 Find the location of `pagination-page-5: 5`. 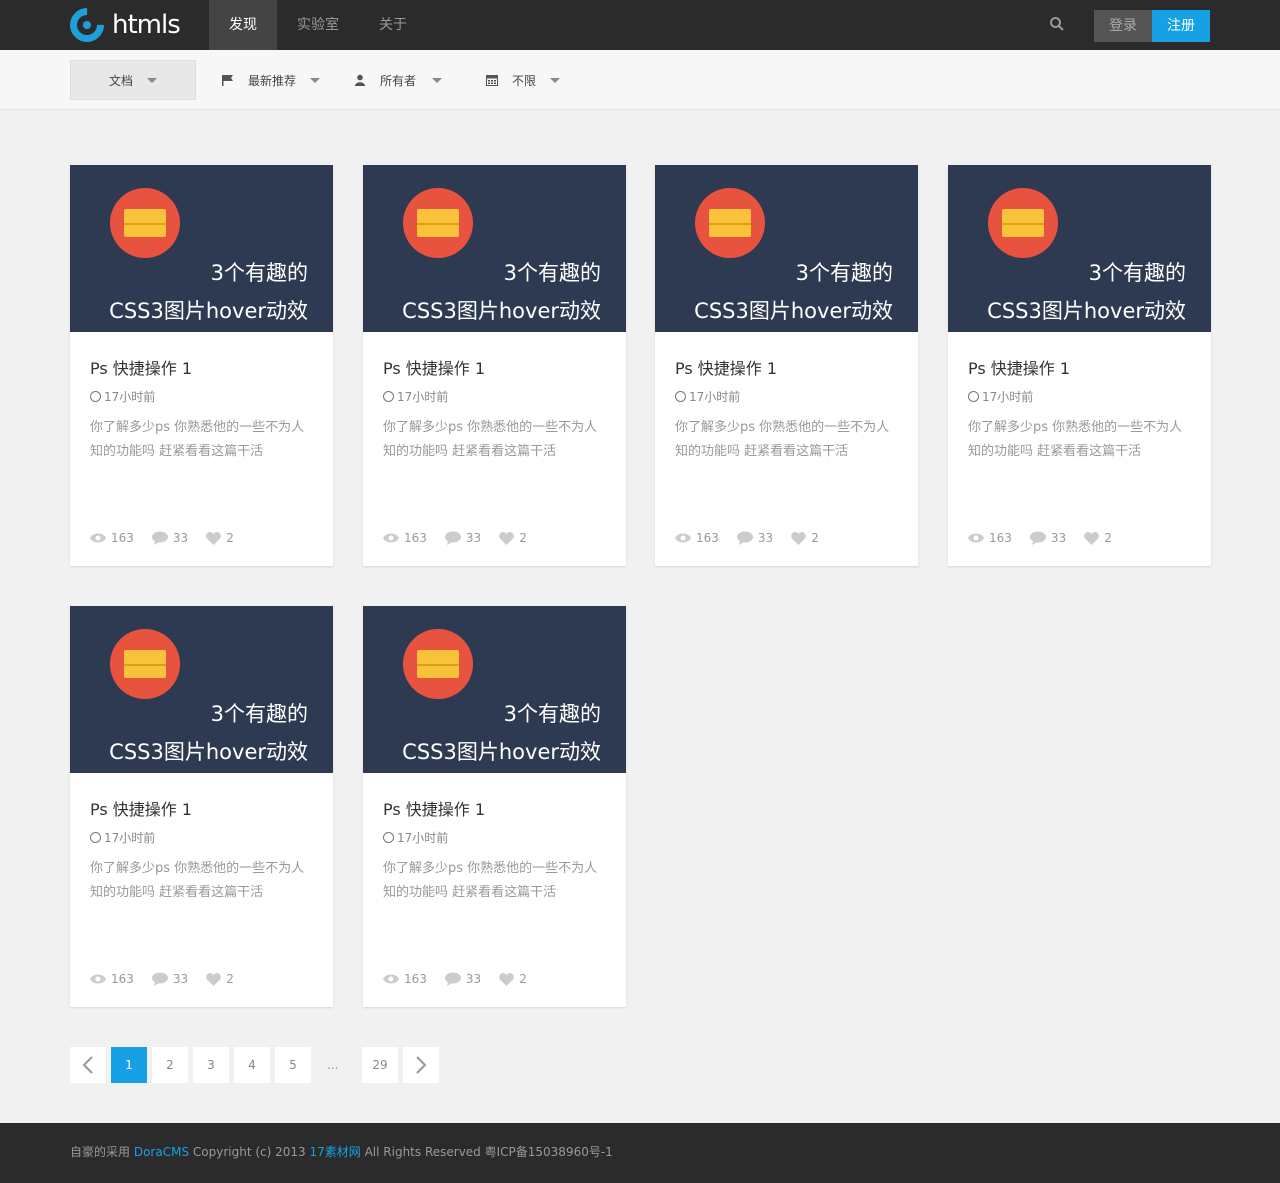

pagination-page-5: 5 is located at coordinates (293, 1065).